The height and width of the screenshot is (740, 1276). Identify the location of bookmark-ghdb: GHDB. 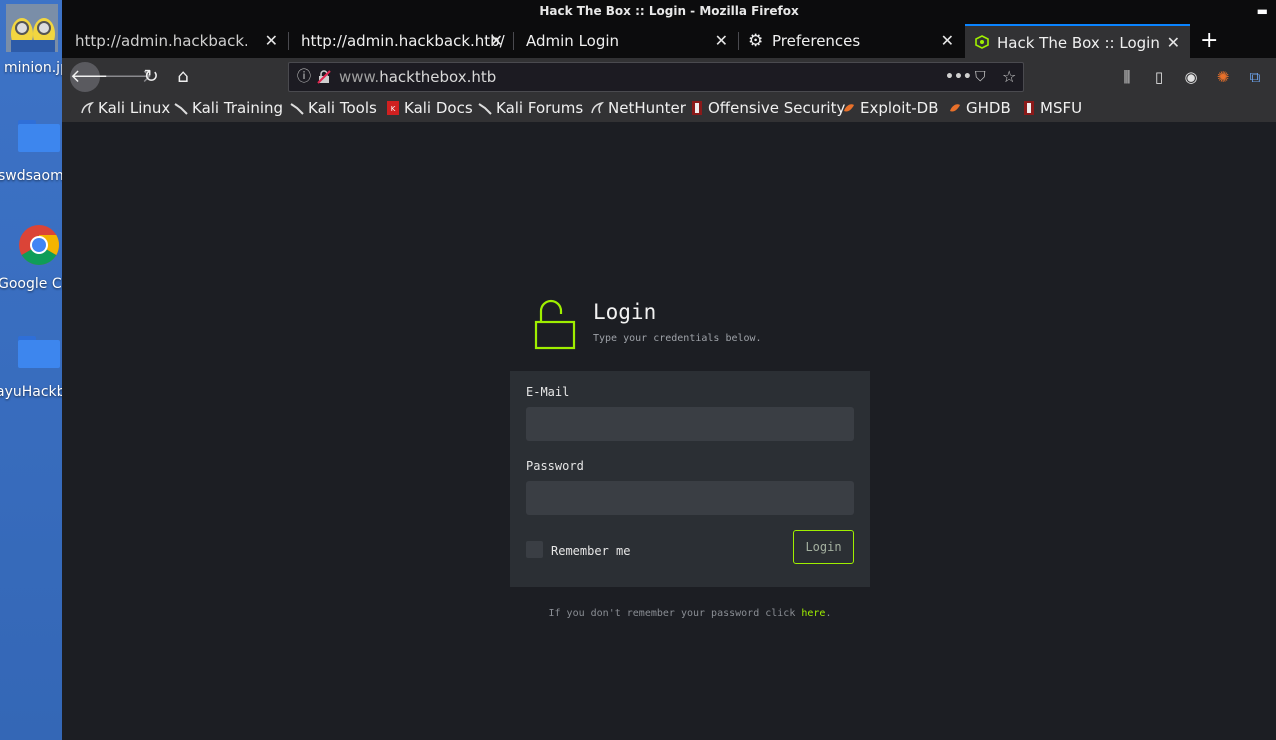
(979, 109).